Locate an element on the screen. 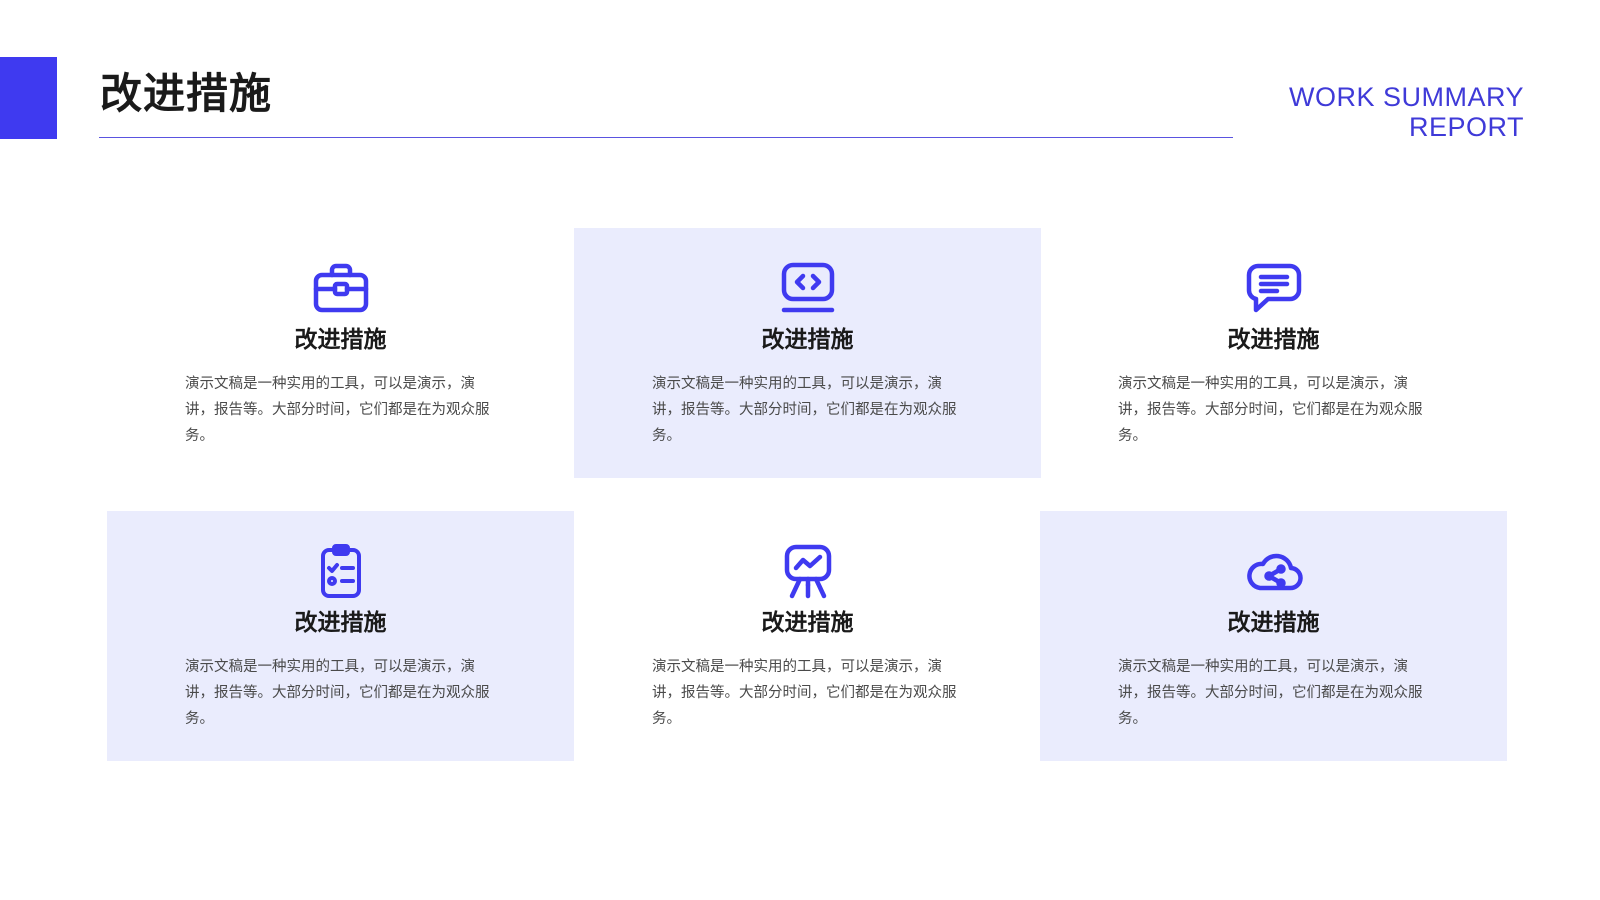  brand-line-2: REPORT is located at coordinates (1466, 127).